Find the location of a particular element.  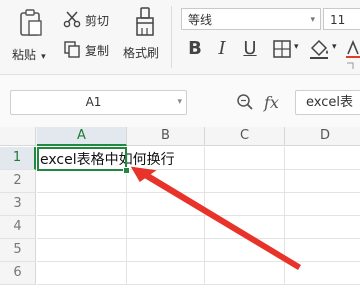

cell-reference: A1 is located at coordinates (93, 102).